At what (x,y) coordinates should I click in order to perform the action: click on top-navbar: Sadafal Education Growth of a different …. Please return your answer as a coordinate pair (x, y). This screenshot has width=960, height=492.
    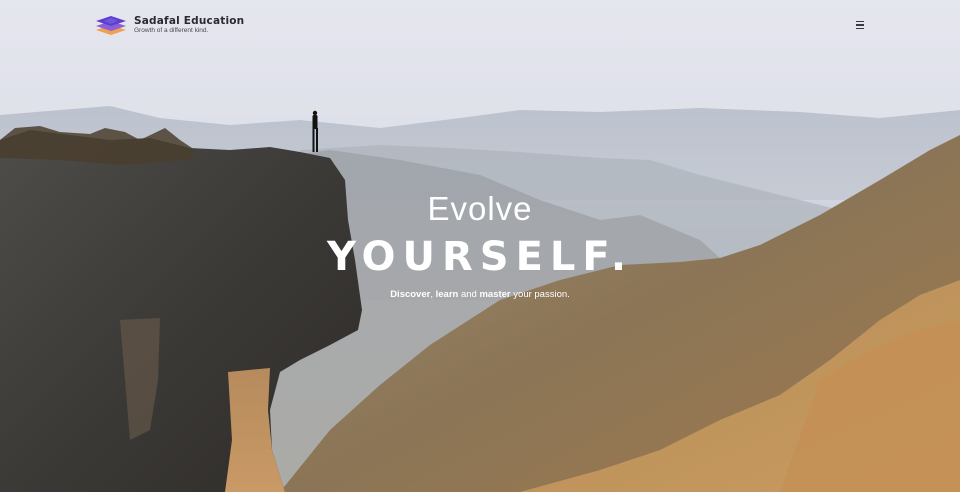
    Looking at the image, I should click on (480, 24).